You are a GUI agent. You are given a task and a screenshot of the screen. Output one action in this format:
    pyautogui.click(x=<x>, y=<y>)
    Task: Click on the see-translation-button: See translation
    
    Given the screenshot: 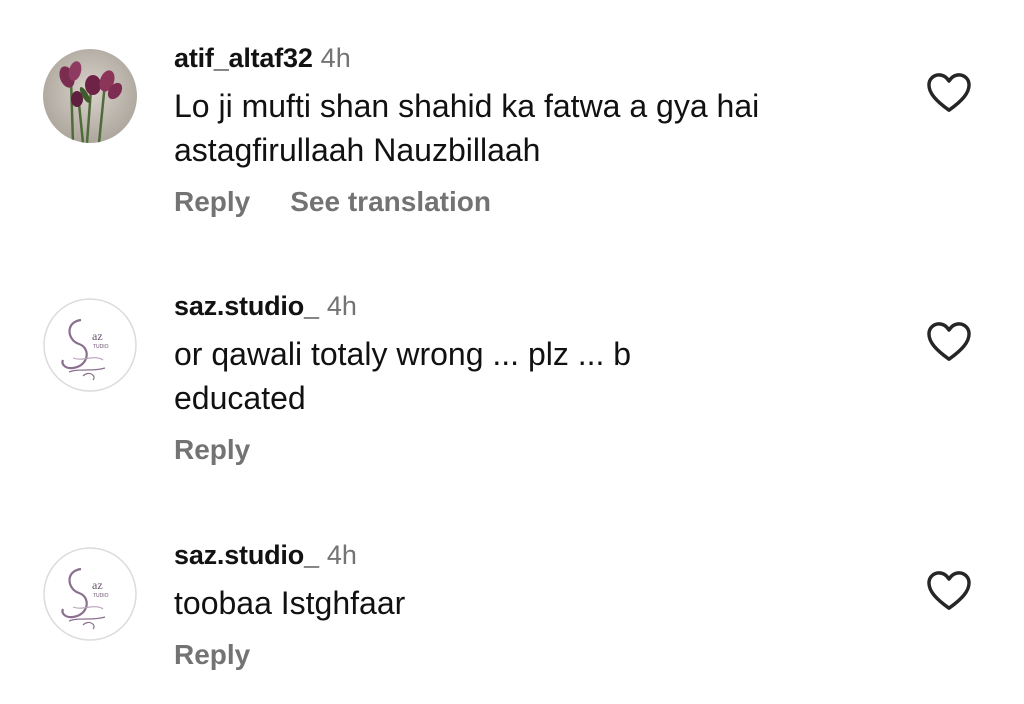 What is the action you would take?
    pyautogui.click(x=390, y=201)
    